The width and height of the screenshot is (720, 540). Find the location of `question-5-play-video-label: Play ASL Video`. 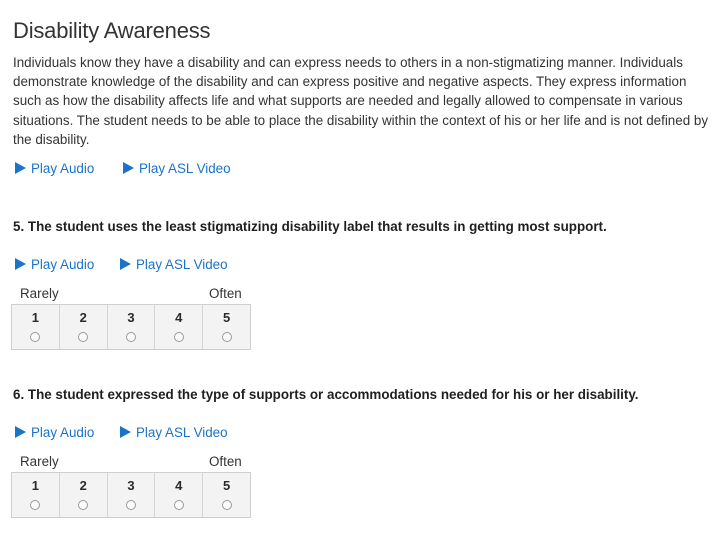

question-5-play-video-label: Play ASL Video is located at coordinates (182, 264).